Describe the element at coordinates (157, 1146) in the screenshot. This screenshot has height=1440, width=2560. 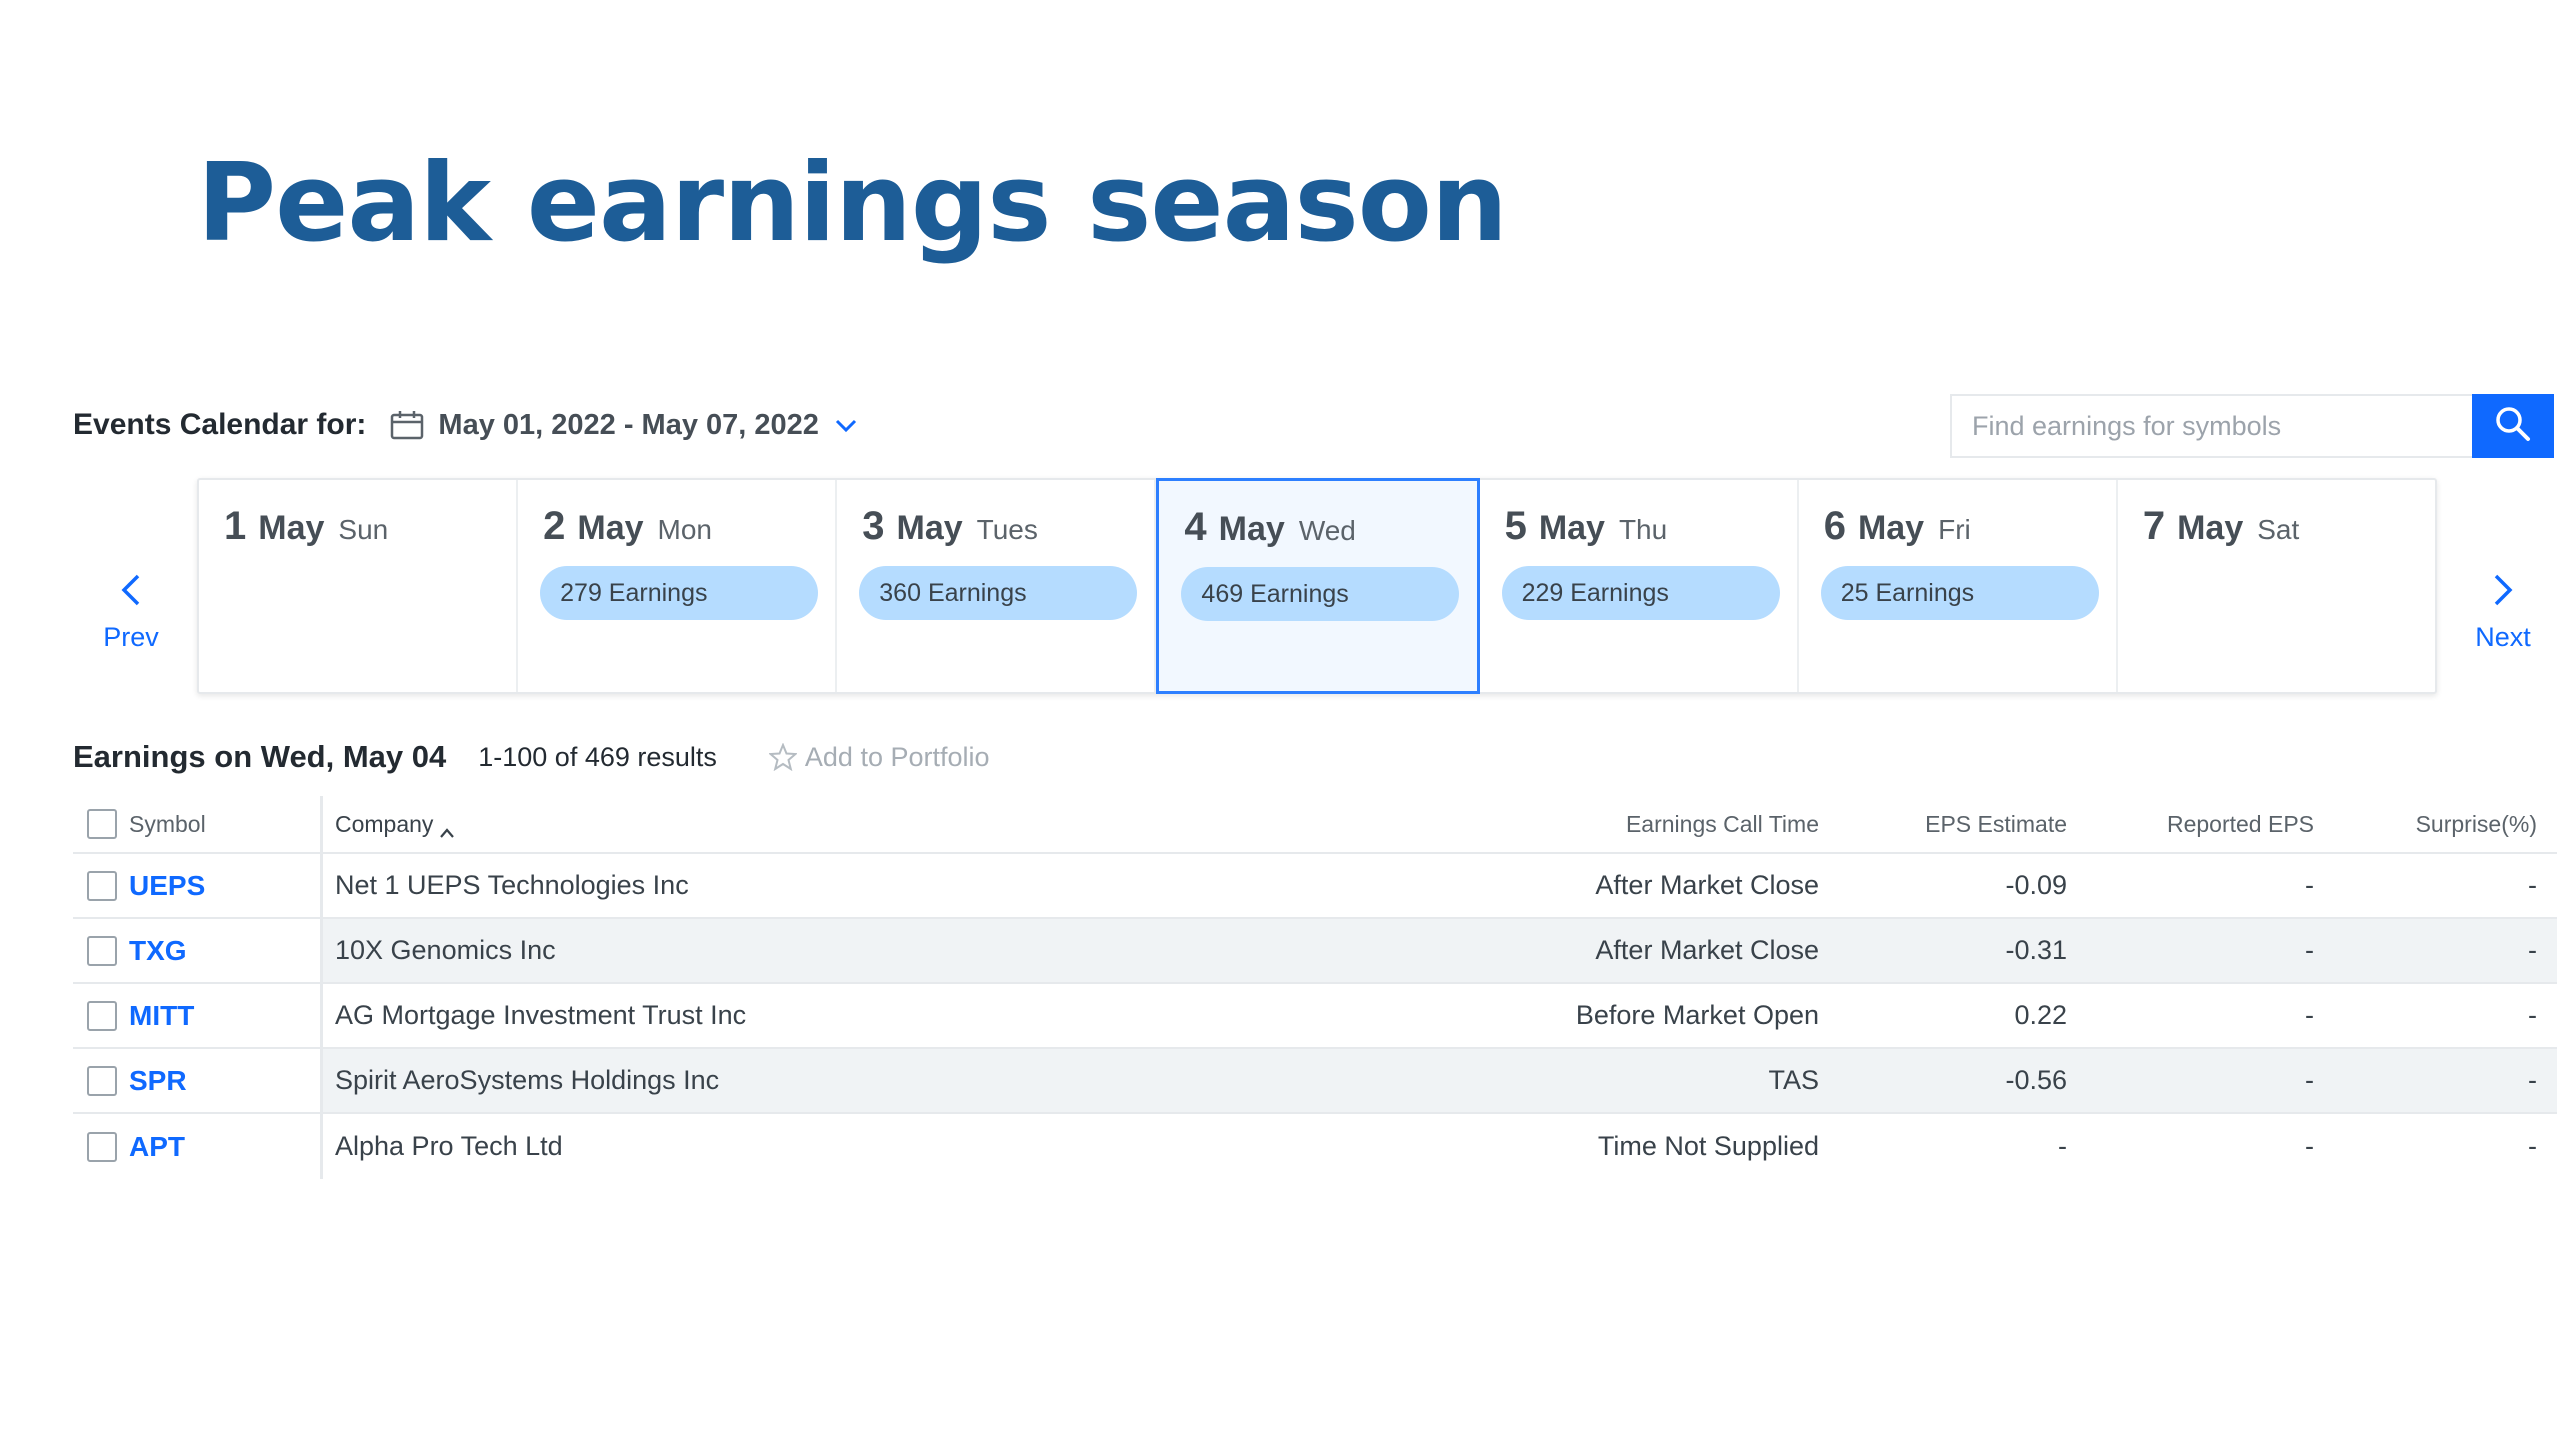
I see `symbol-link: APT` at that location.